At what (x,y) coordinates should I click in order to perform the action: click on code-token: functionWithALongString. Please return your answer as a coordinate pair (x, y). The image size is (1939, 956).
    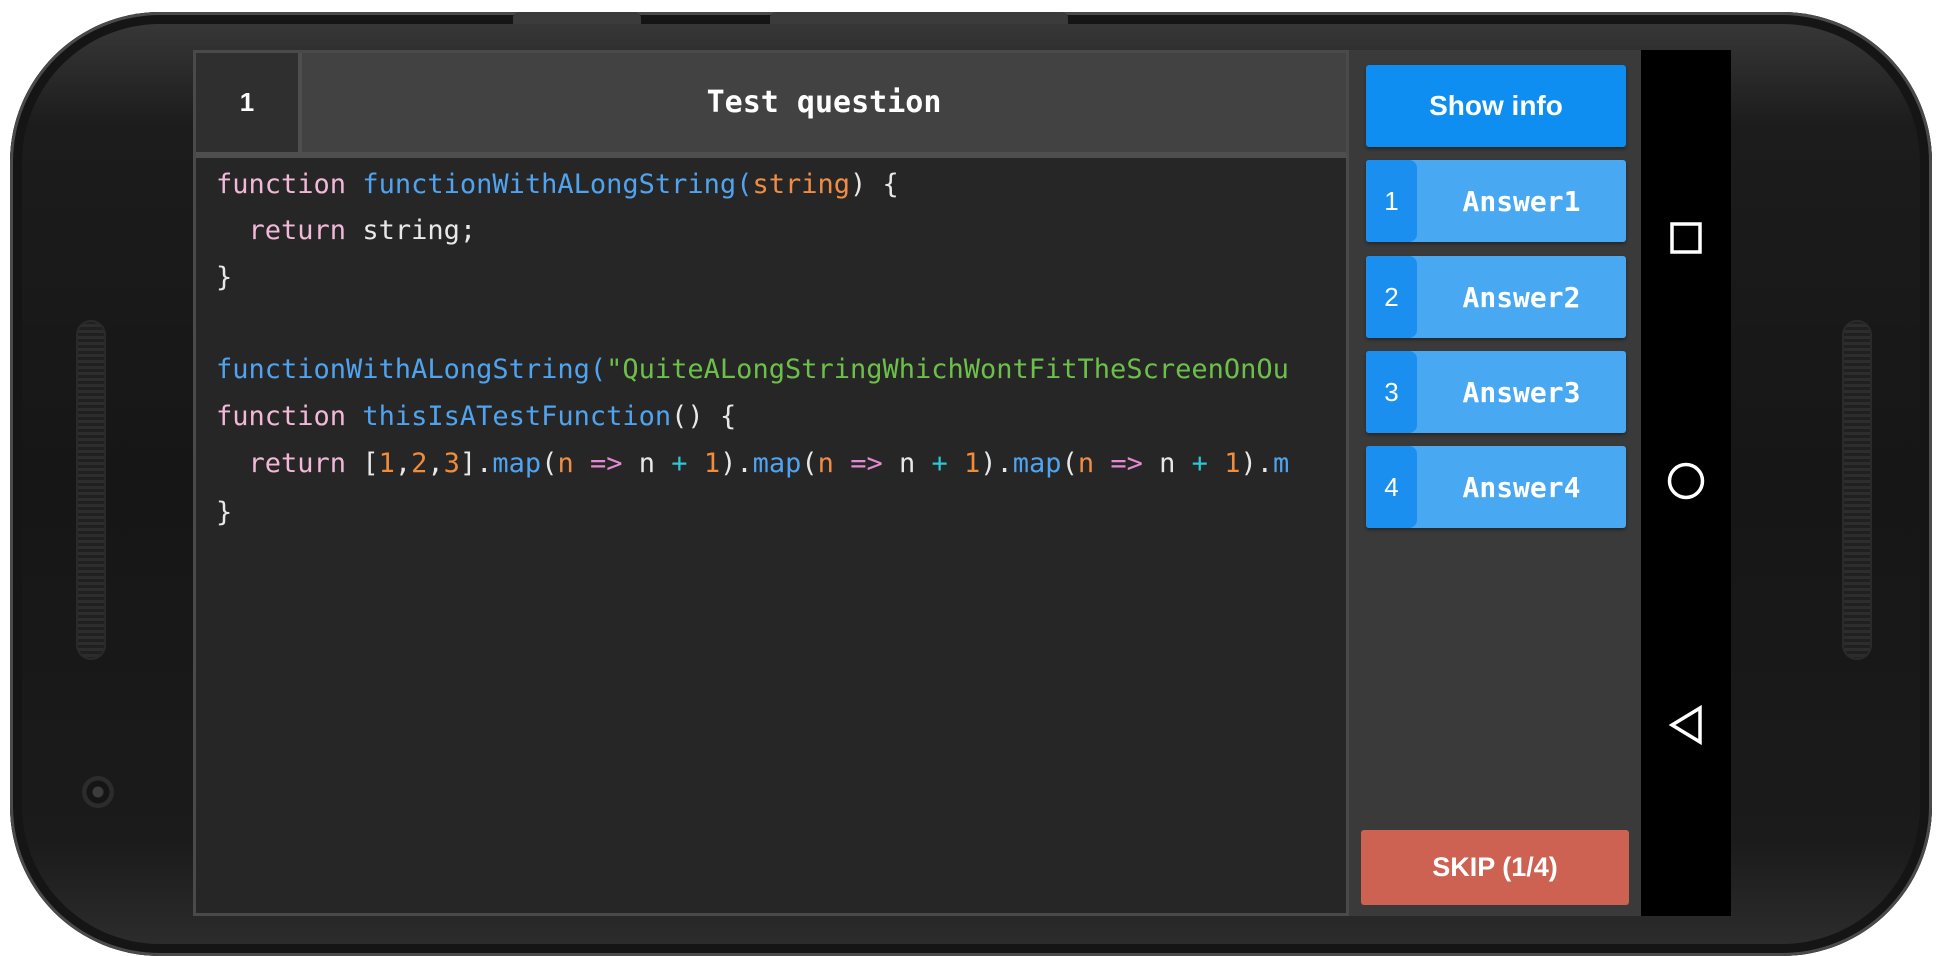
    Looking at the image, I should click on (549, 184).